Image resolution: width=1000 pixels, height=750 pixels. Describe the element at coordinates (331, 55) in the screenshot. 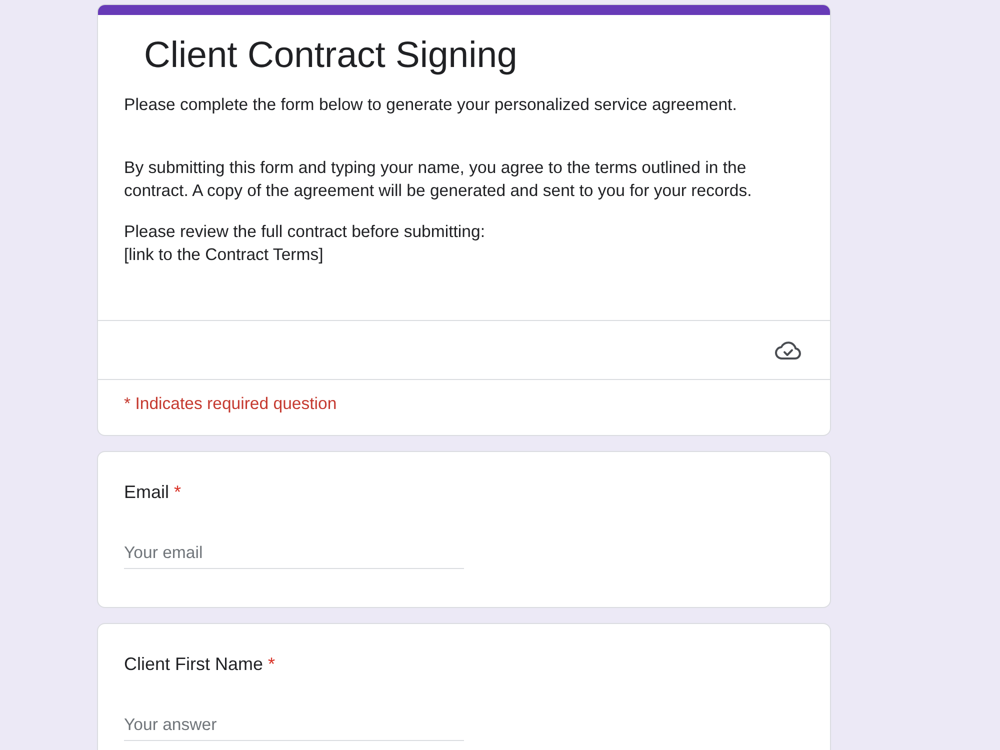

I see `form-title: Client Contract Signing` at that location.